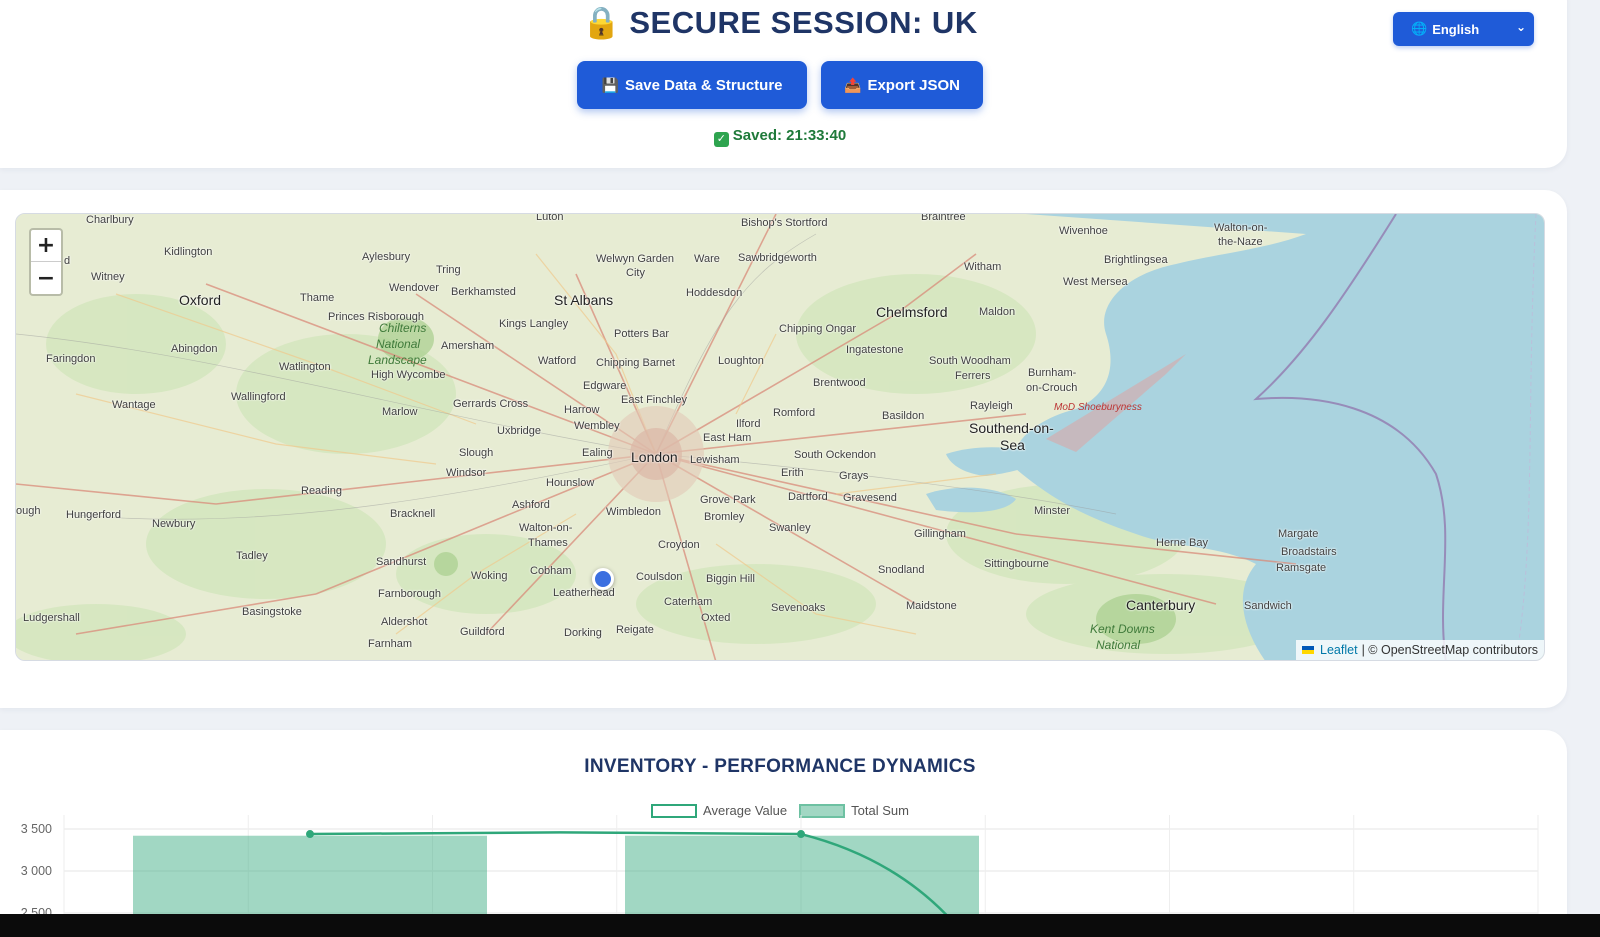  I want to click on y-tick-label: 3 000, so click(36, 871).